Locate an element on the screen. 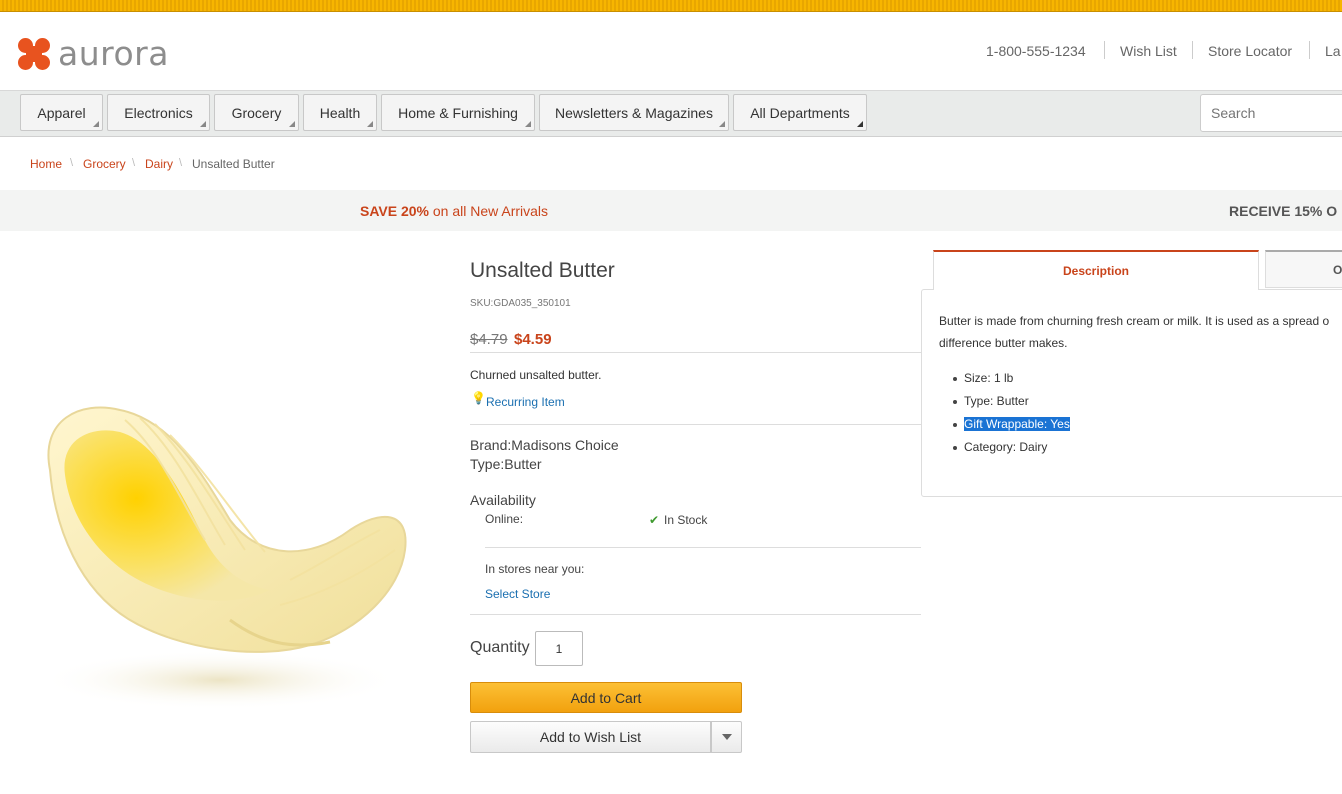 This screenshot has width=1342, height=794. description-text: difference butter makes. is located at coordinates (1003, 343).